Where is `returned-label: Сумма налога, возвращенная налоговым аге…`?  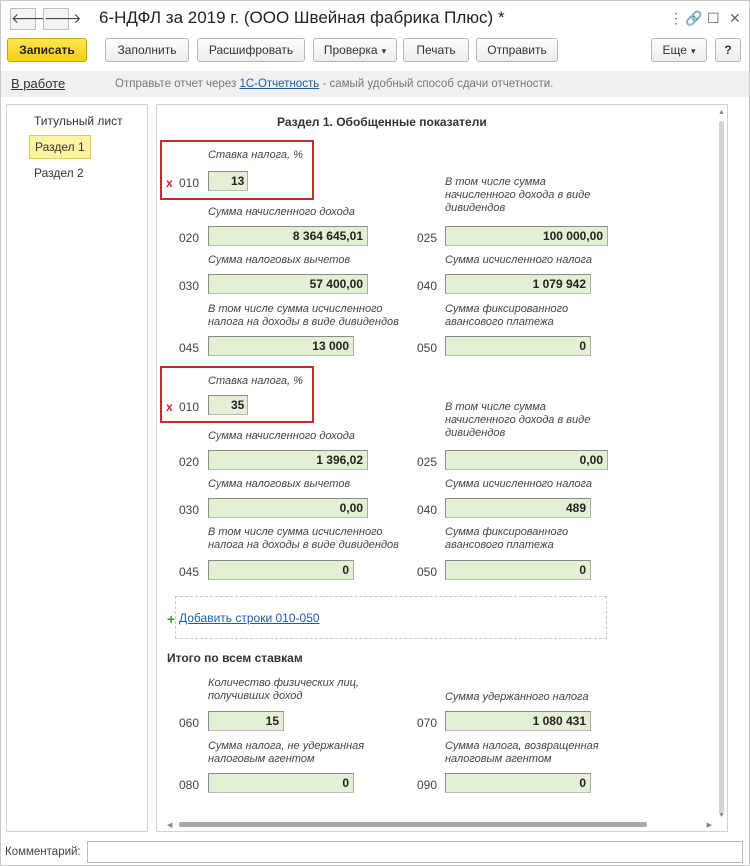
returned-label: Сумма налога, возвращенная налоговым аге… is located at coordinates (522, 752).